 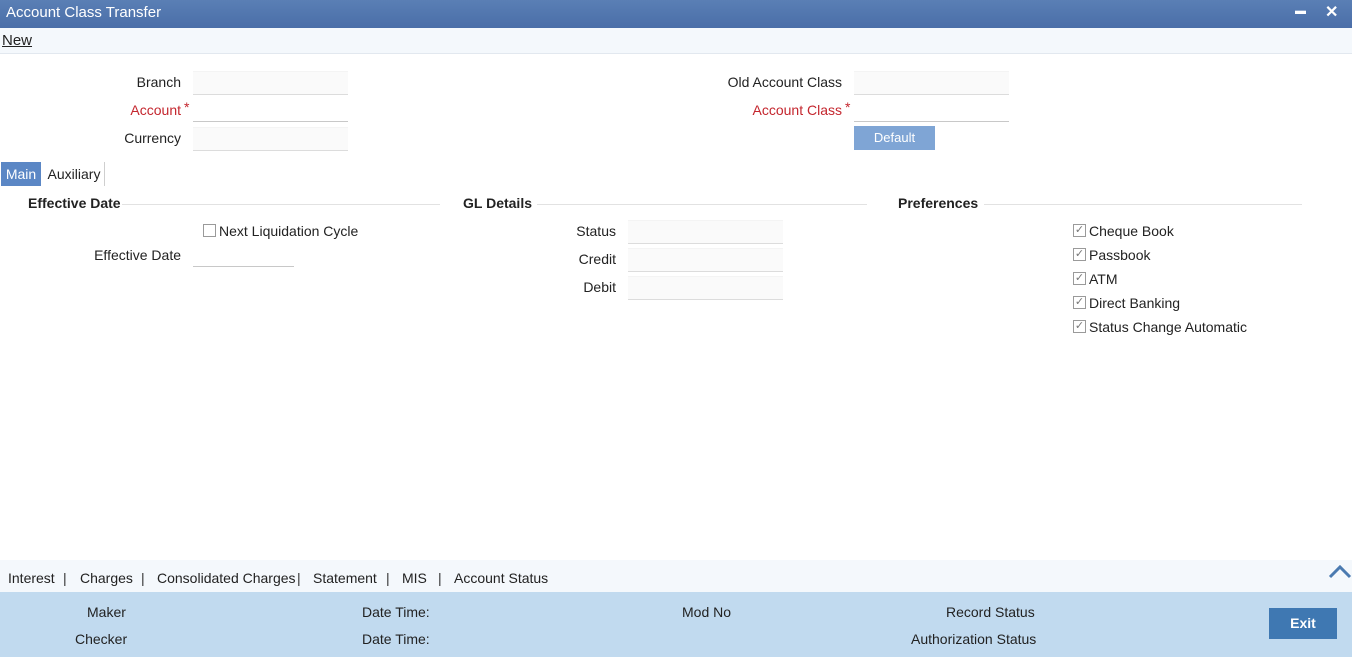 What do you see at coordinates (597, 259) in the screenshot?
I see `gl-credit-label: Credit` at bounding box center [597, 259].